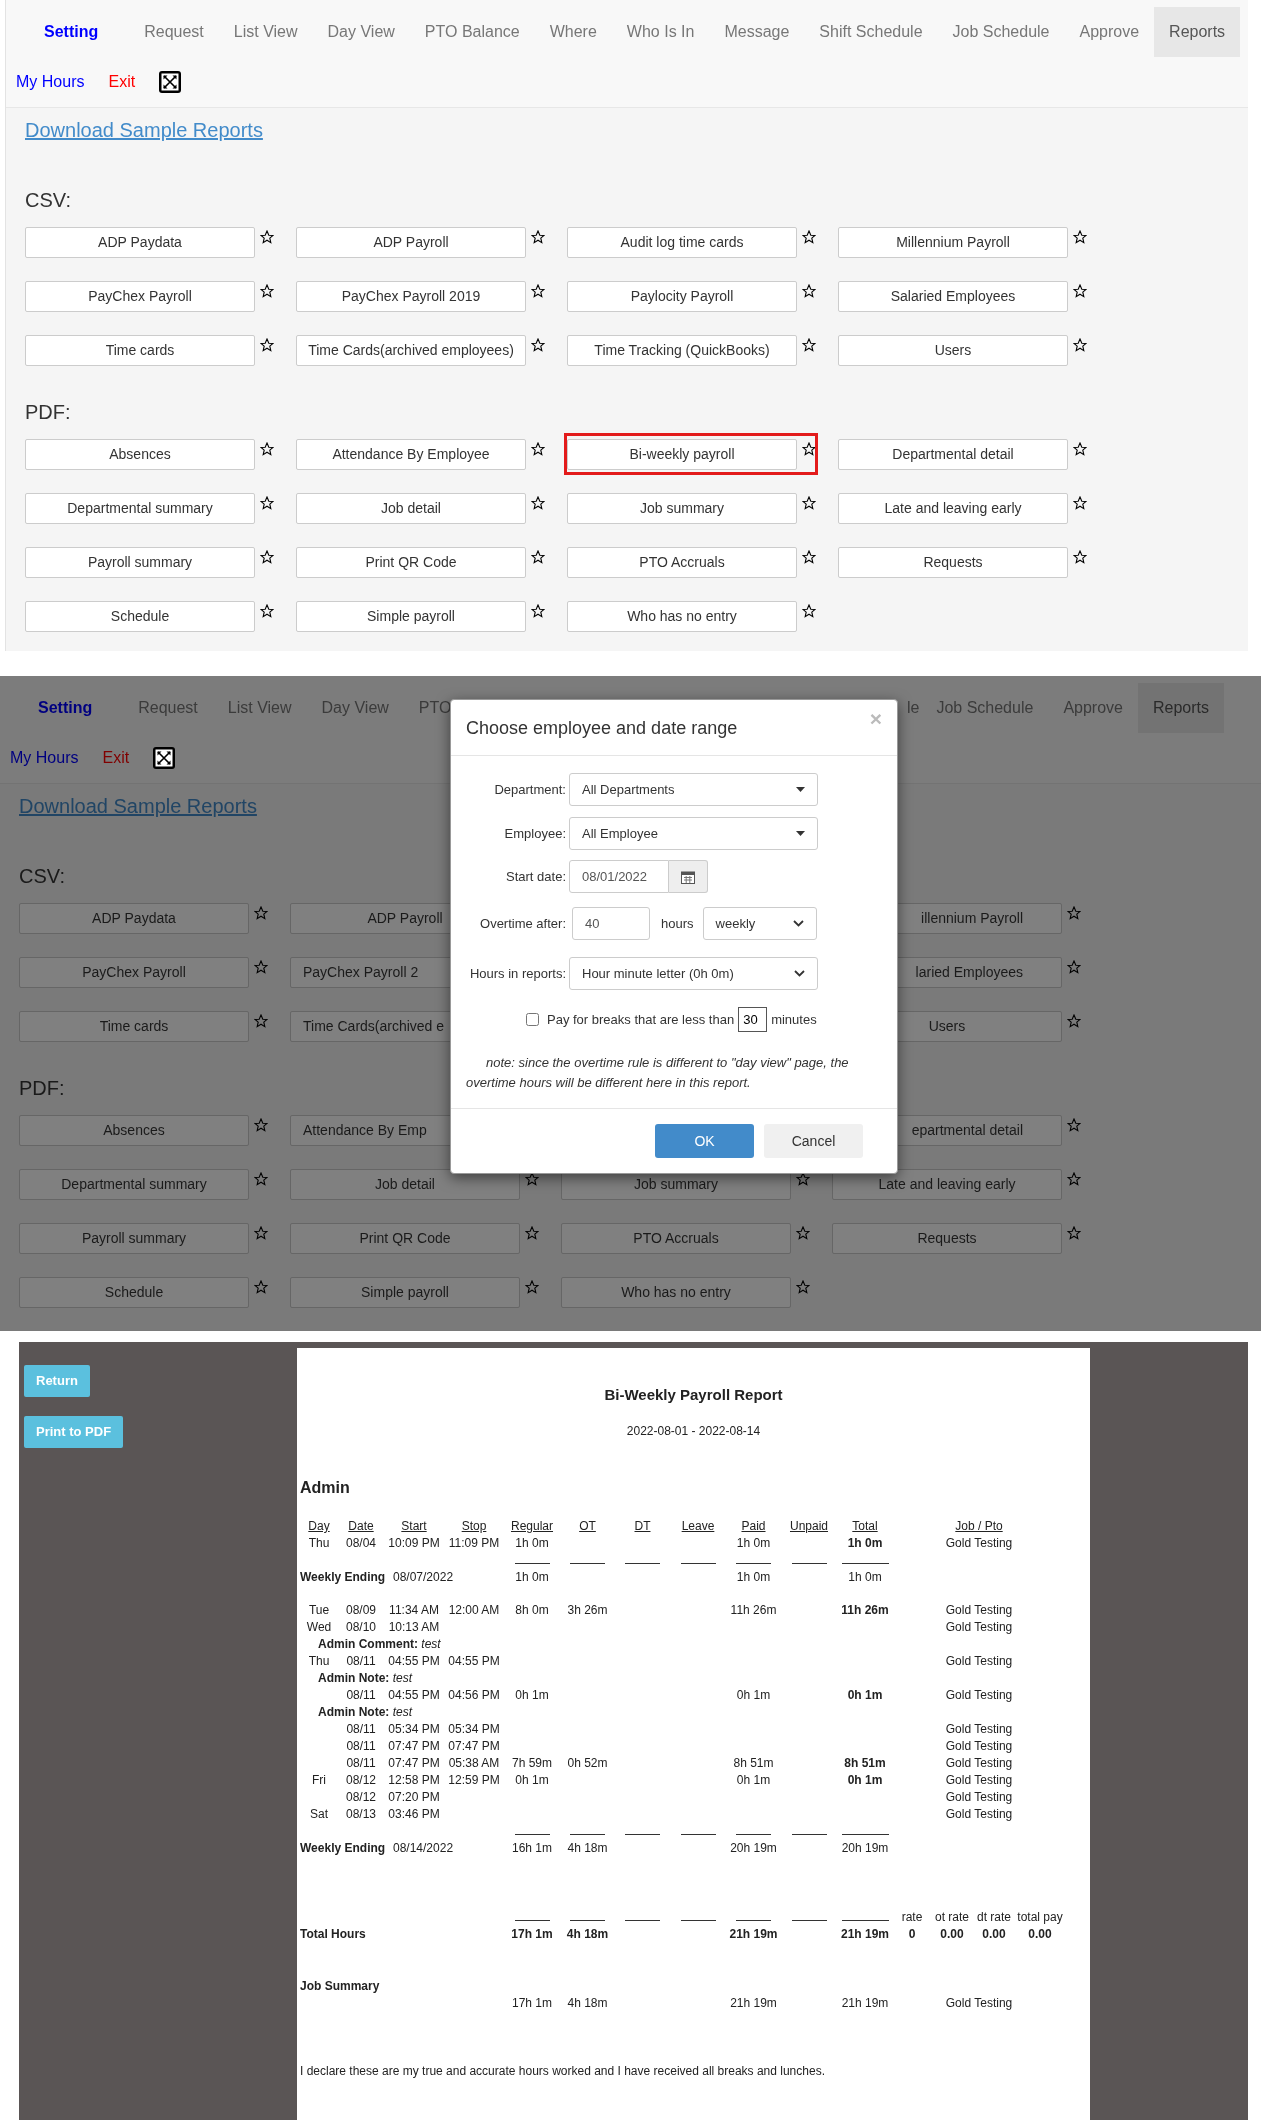  What do you see at coordinates (953, 454) in the screenshot?
I see `report-button: Departmental detail` at bounding box center [953, 454].